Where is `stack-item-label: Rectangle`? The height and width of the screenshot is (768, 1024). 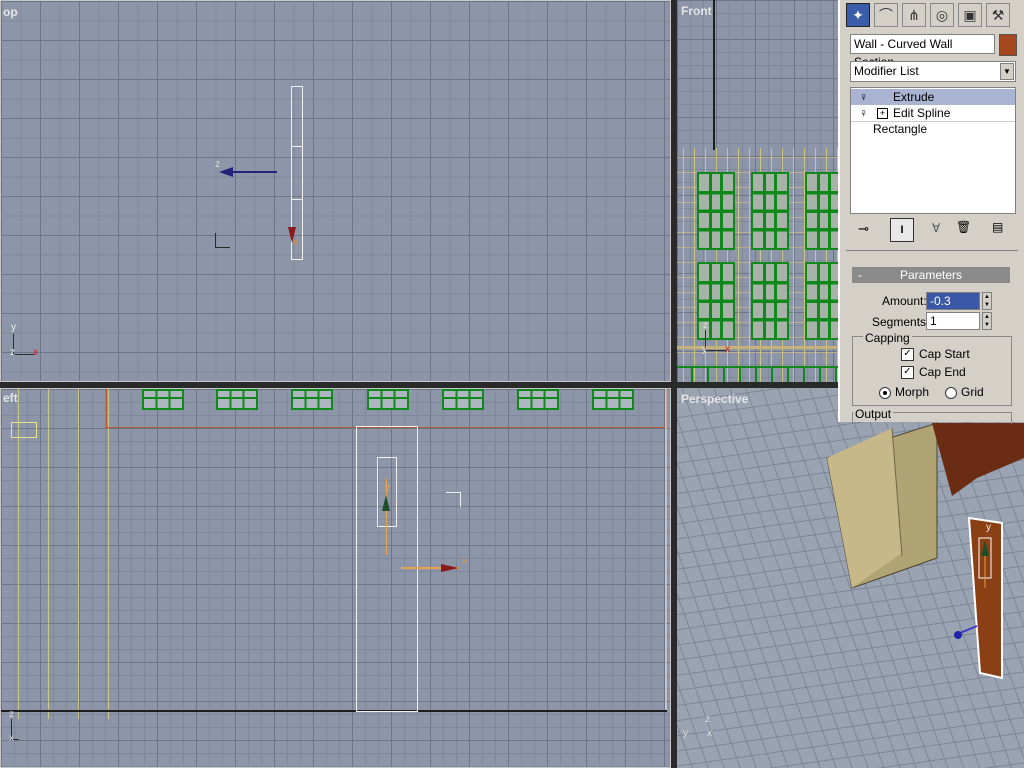
stack-item-label: Rectangle is located at coordinates (900, 129).